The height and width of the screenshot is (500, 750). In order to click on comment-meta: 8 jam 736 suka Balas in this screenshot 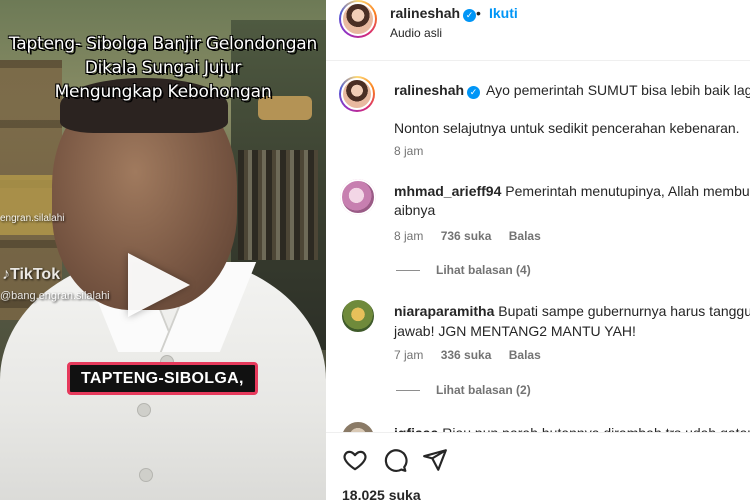, I will do `click(474, 236)`.